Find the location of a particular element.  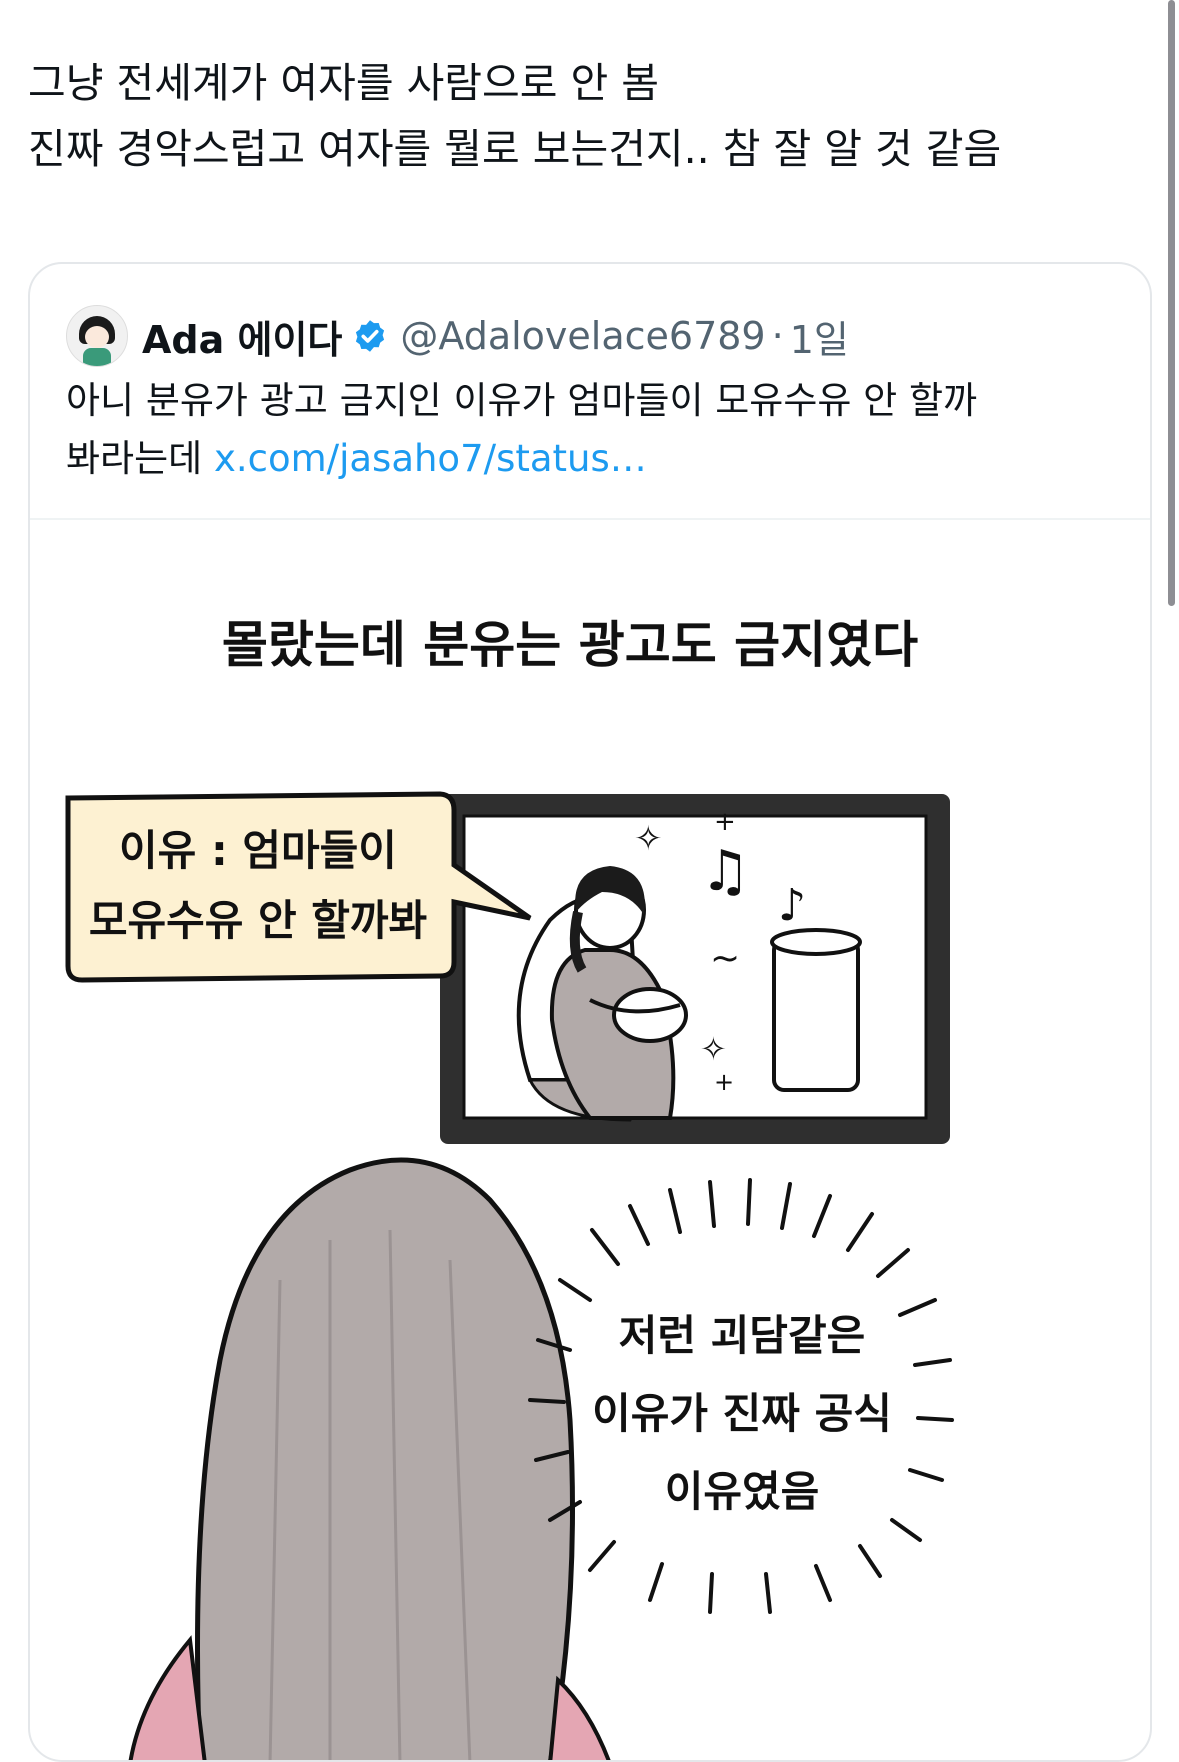

bubble-text: 모유수유 안 할까봐 is located at coordinates (258, 920).